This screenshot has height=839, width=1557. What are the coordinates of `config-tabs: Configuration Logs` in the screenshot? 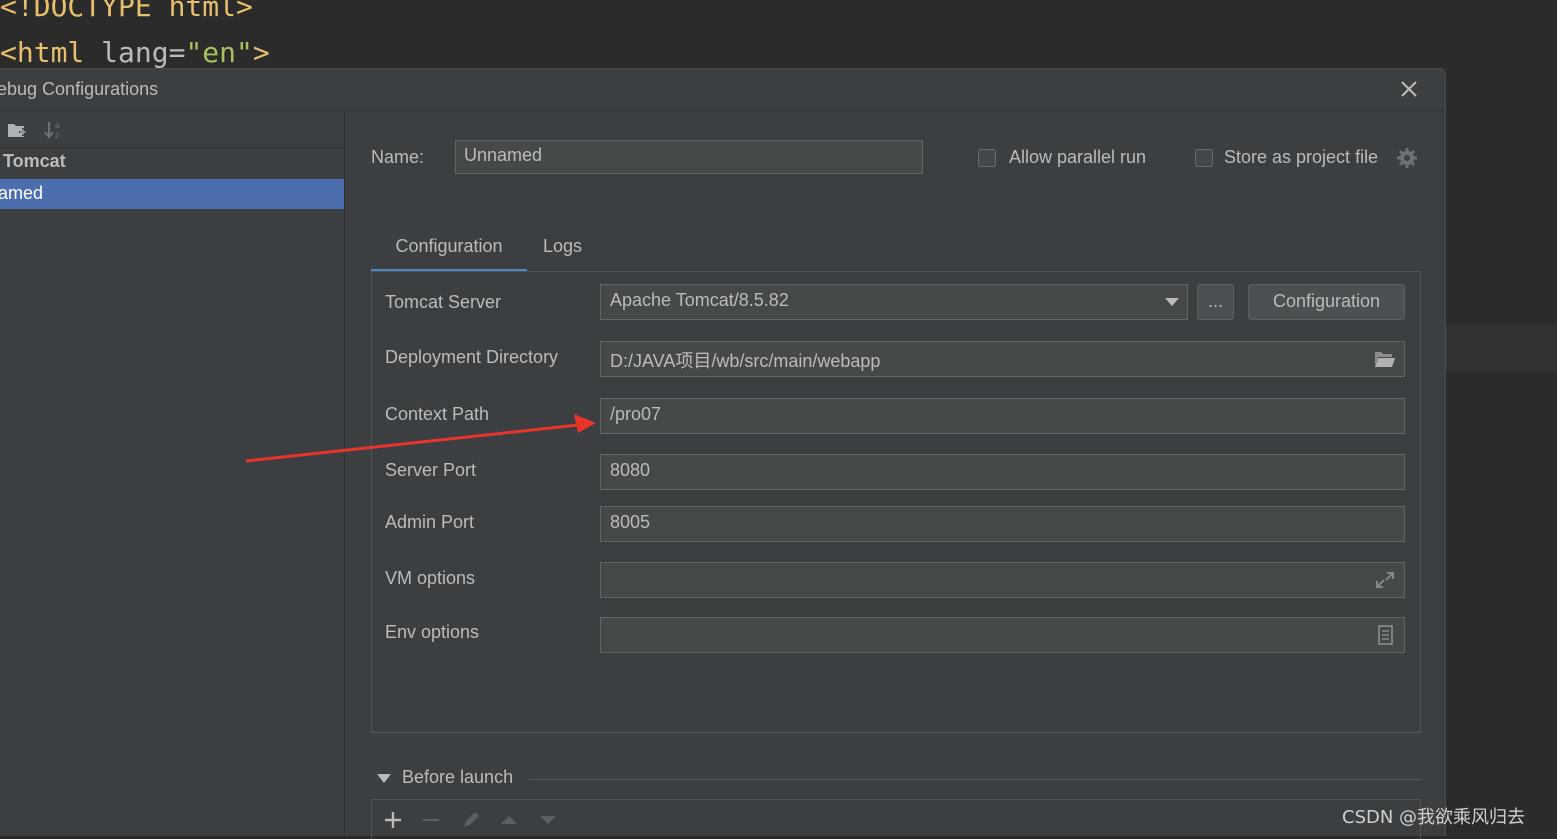 It's located at (896, 252).